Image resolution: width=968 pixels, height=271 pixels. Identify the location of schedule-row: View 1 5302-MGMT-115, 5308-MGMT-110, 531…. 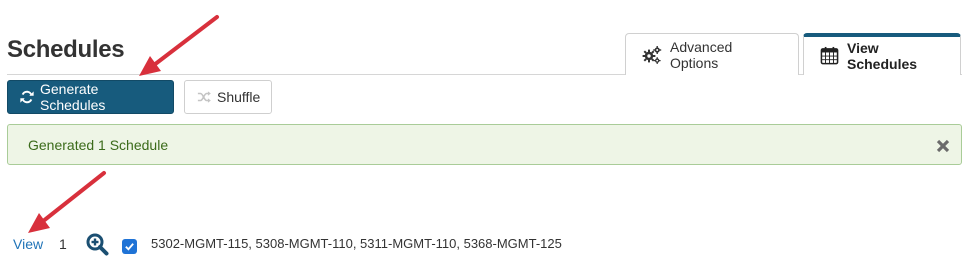
(484, 243).